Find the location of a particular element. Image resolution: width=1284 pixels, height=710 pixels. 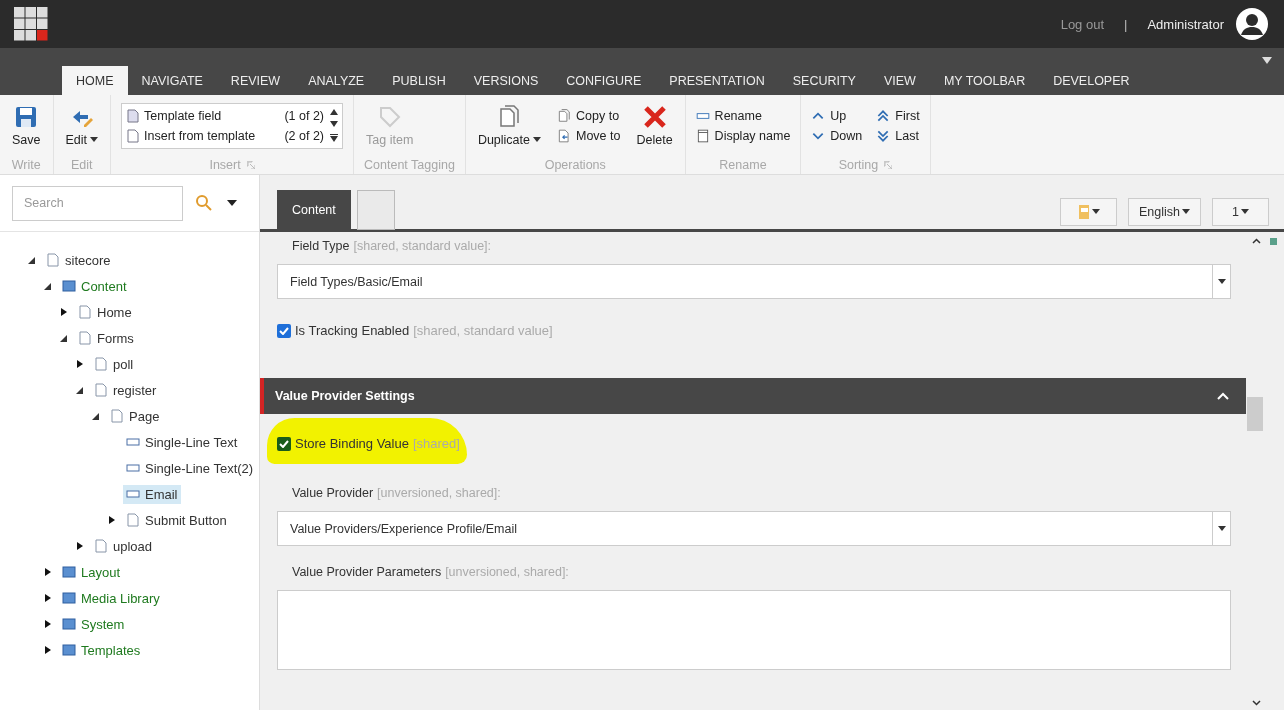

app-grid-logo is located at coordinates (31, 24).